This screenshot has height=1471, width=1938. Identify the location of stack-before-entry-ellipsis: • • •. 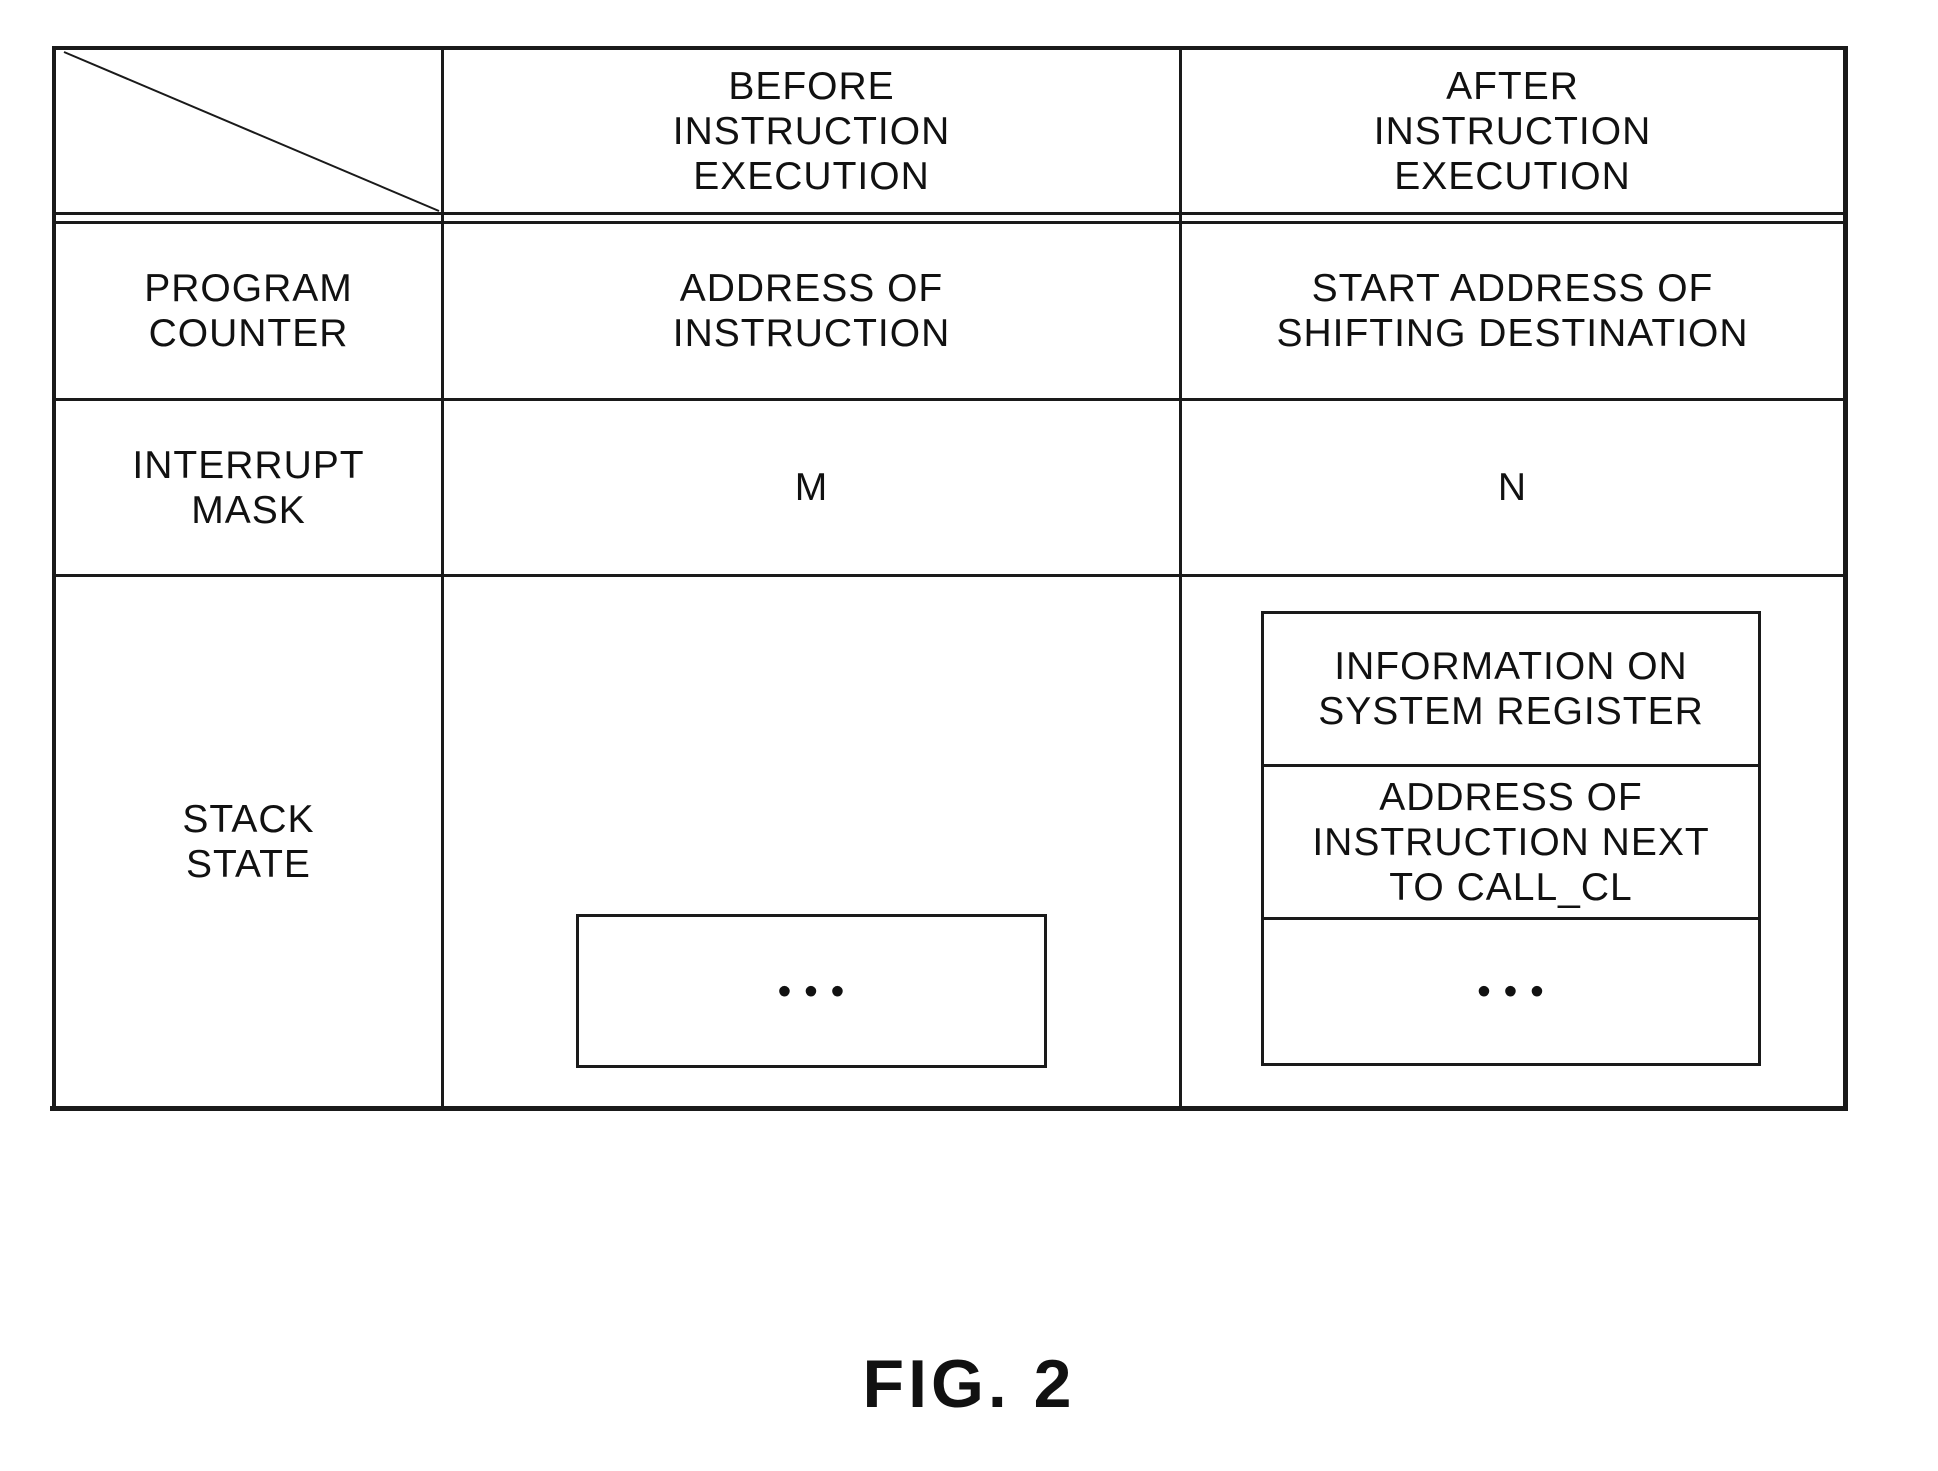
(811, 991).